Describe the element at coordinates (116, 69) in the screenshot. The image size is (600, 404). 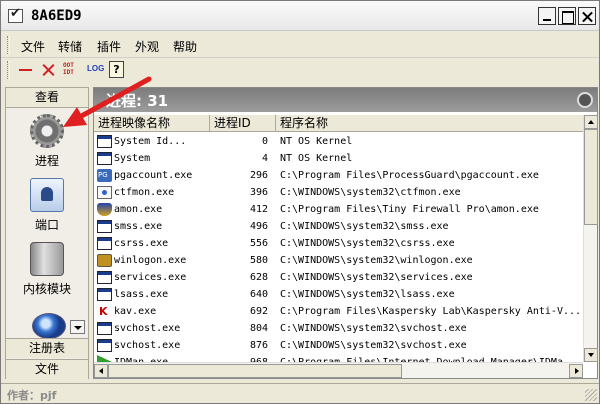
I see `help-icon: ?` at that location.